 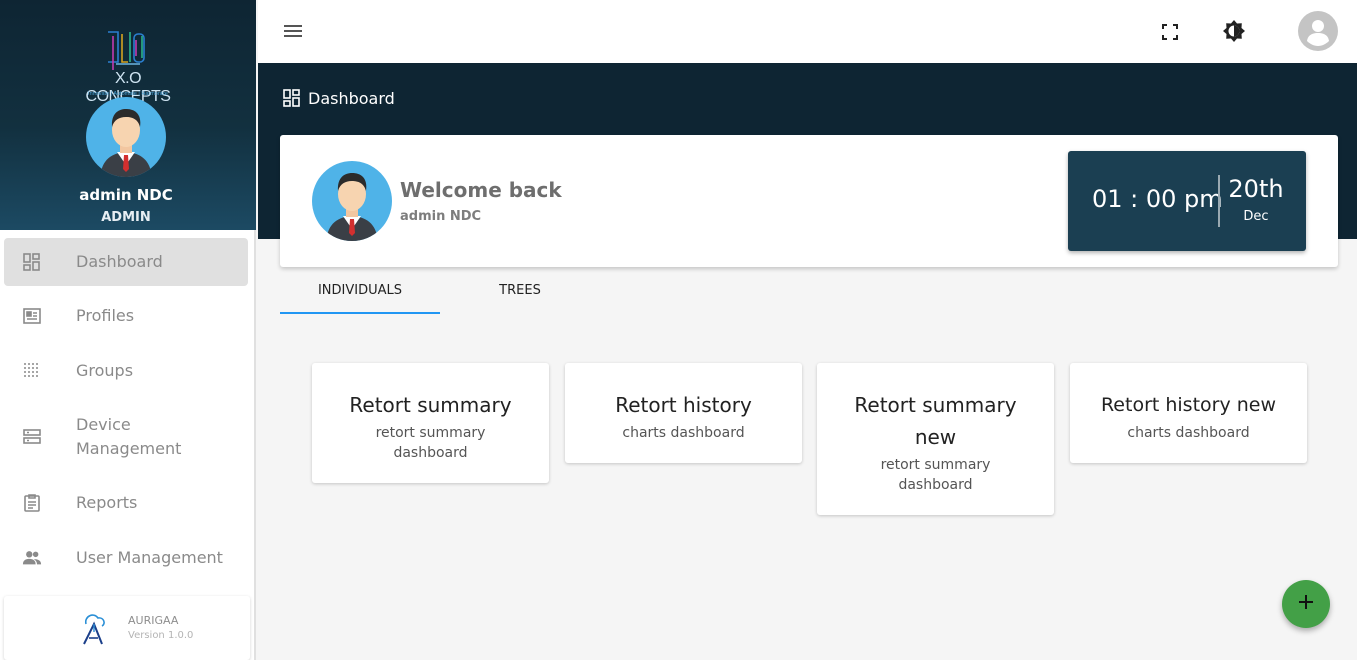 I want to click on version-card: AURIGAA Version 1.0.0, so click(x=127, y=628).